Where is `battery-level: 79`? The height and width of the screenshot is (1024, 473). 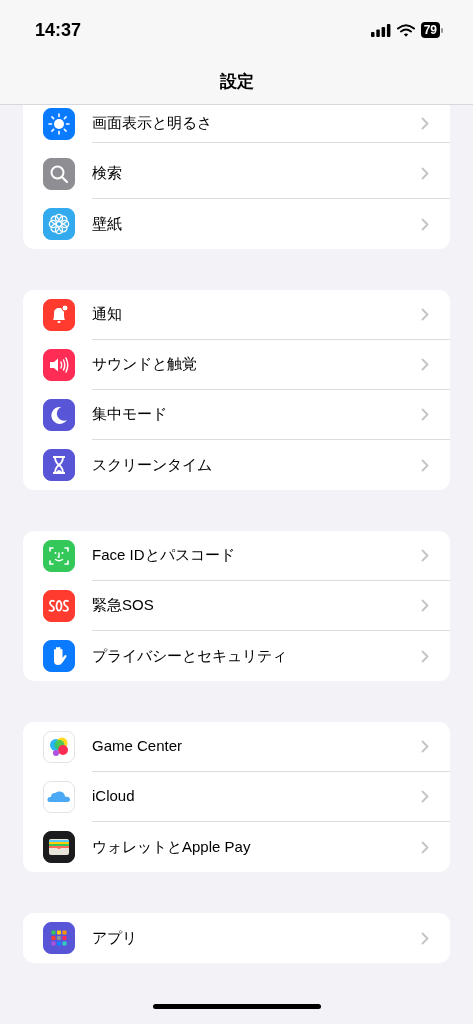
battery-level: 79 is located at coordinates (430, 30).